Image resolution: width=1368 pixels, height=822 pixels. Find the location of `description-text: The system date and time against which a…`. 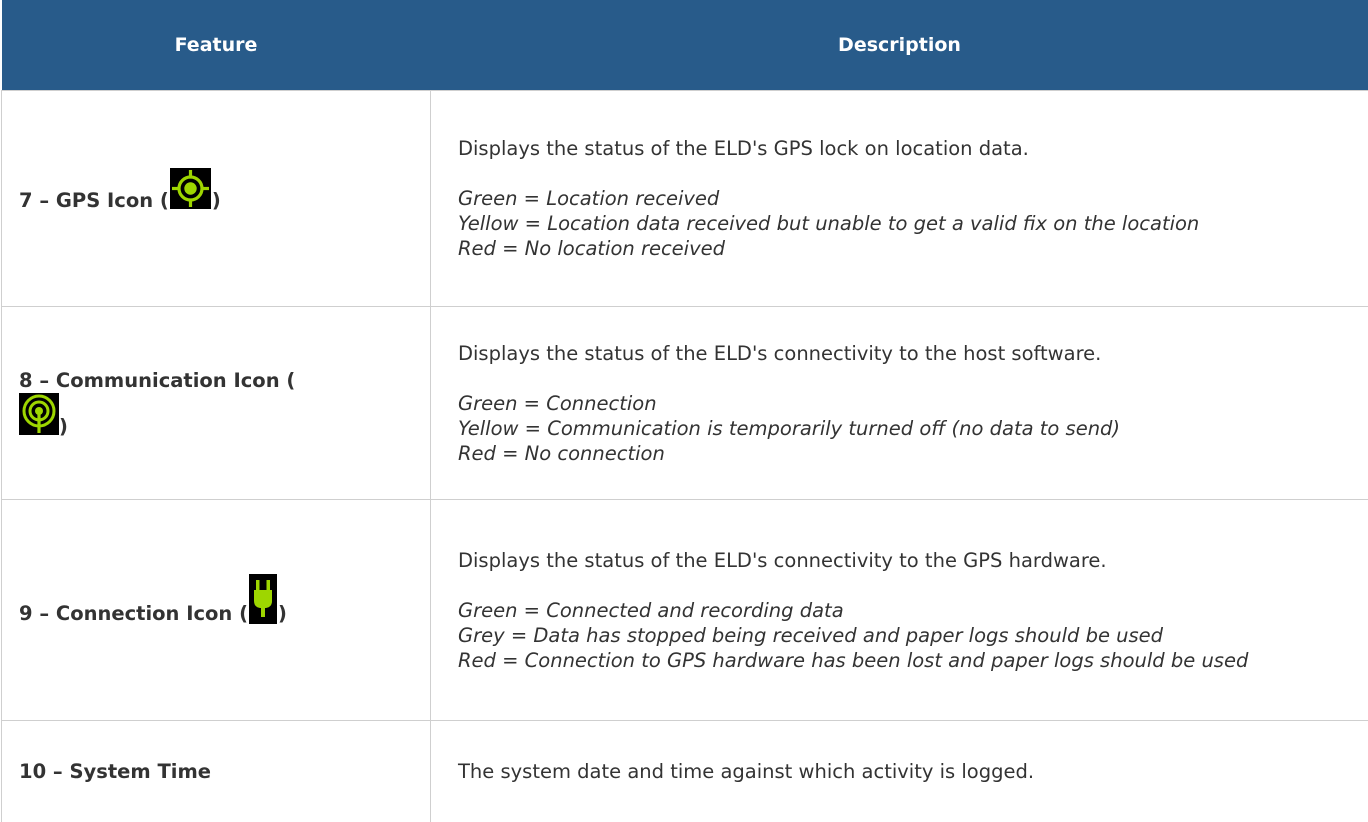

description-text: The system date and time against which a… is located at coordinates (746, 771).